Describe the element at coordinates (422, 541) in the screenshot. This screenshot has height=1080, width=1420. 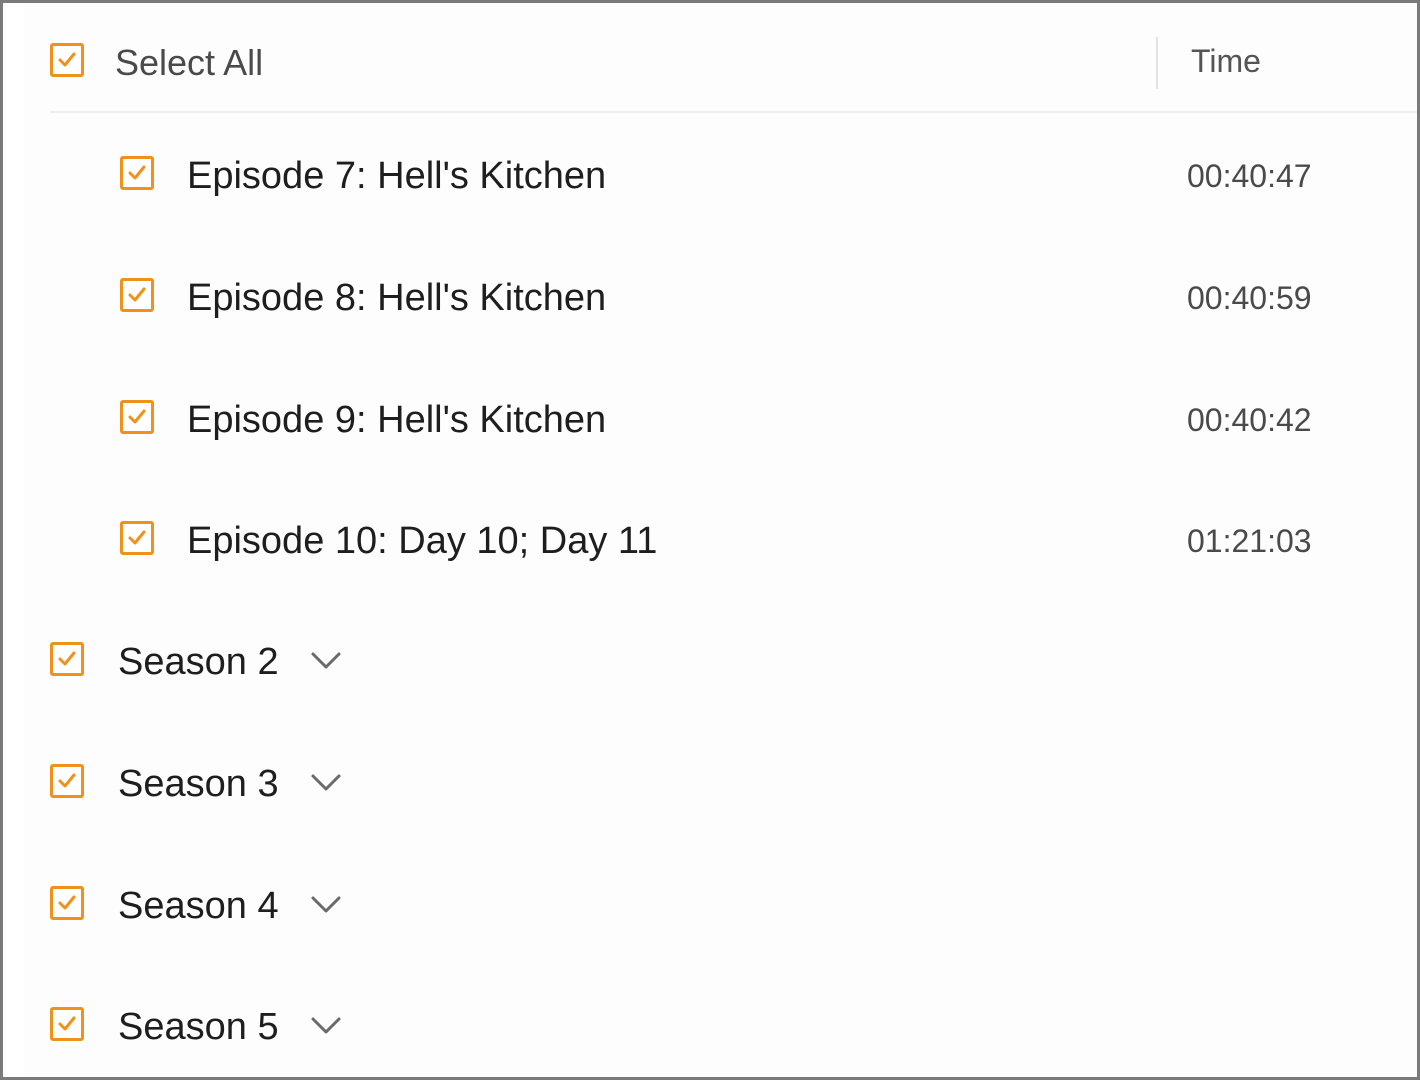
I see `episode-title: Episode 10: Day 10; Day 11` at that location.